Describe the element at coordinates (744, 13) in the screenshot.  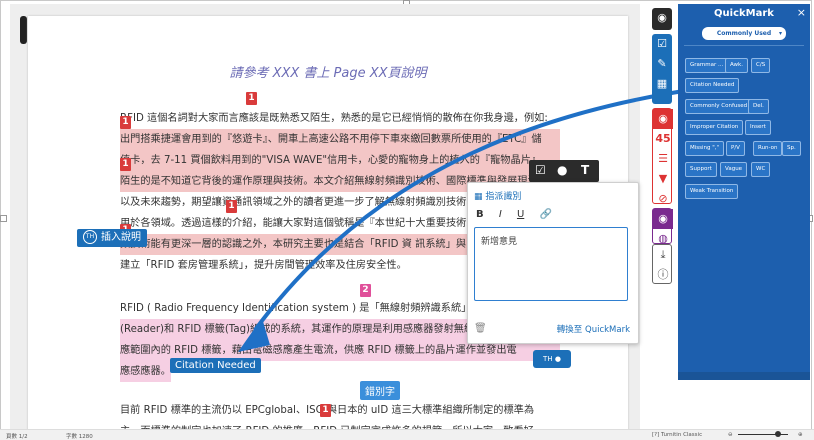
I see `quickmark-title: QuickMark` at that location.